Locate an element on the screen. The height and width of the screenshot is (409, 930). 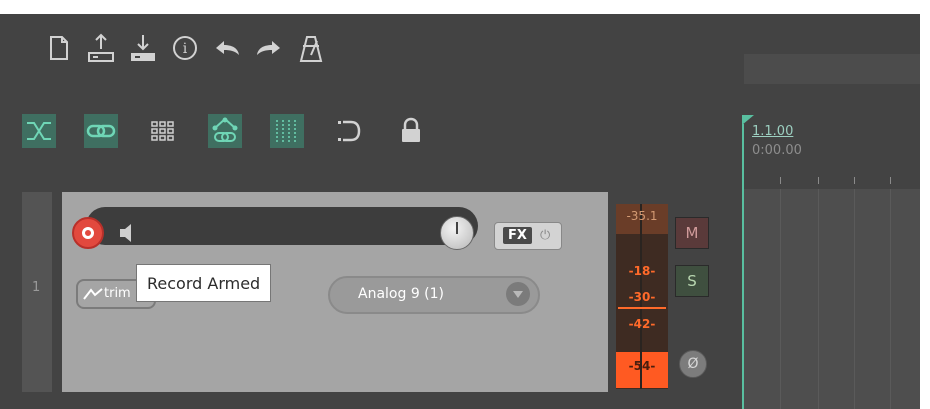
ripple-edit-icon is located at coordinates (39, 131).